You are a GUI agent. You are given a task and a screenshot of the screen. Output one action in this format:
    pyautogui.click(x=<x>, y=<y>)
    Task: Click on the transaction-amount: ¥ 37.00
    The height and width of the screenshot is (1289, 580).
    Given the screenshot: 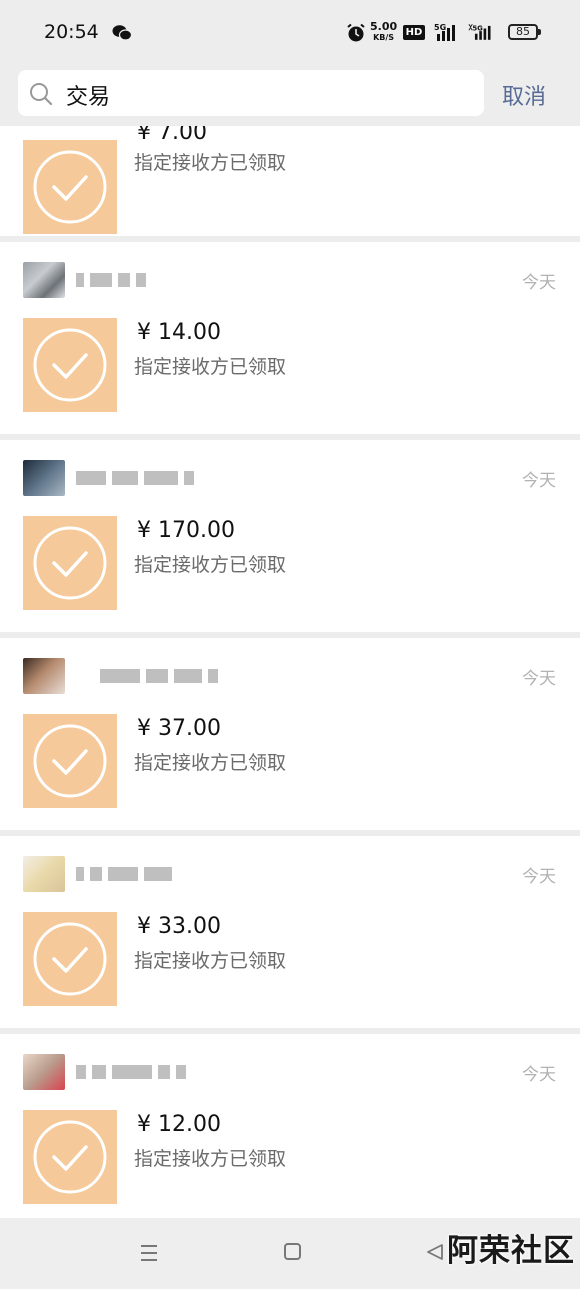 What is the action you would take?
    pyautogui.click(x=179, y=728)
    